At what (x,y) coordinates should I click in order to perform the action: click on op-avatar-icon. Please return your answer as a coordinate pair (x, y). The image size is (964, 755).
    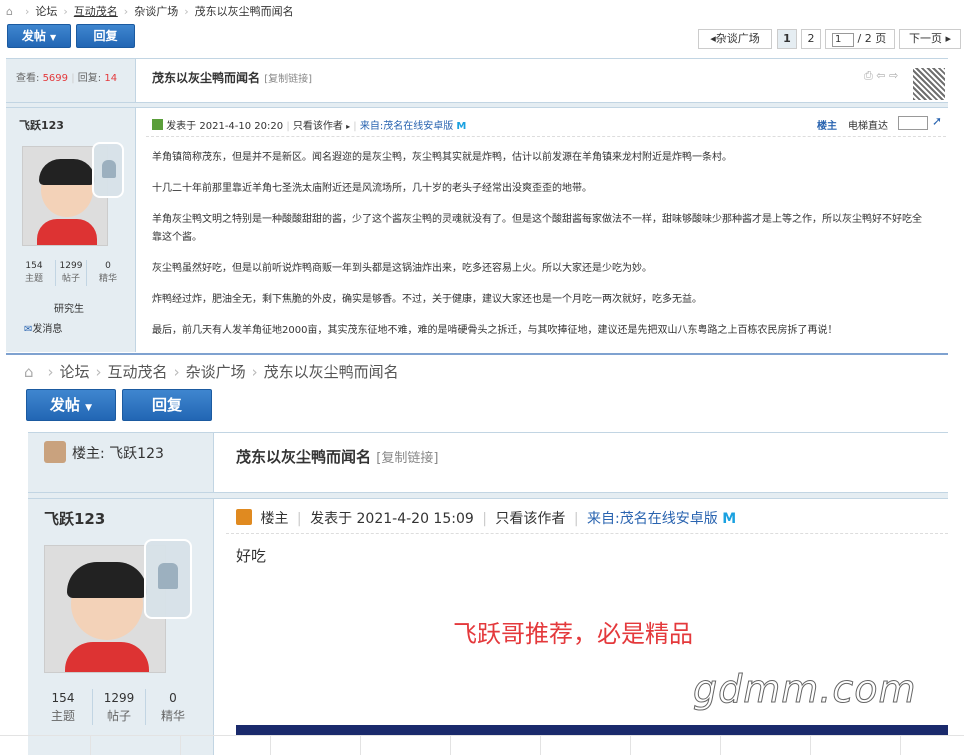
    Looking at the image, I should click on (55, 452).